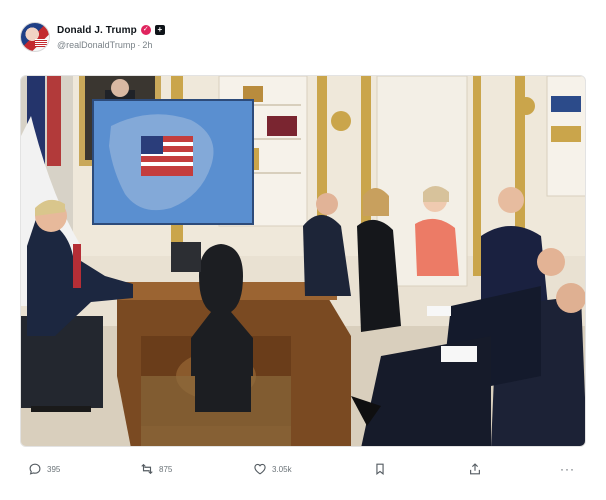 The width and height of the screenshot is (606, 500). I want to click on reply-count: 395, so click(54, 469).